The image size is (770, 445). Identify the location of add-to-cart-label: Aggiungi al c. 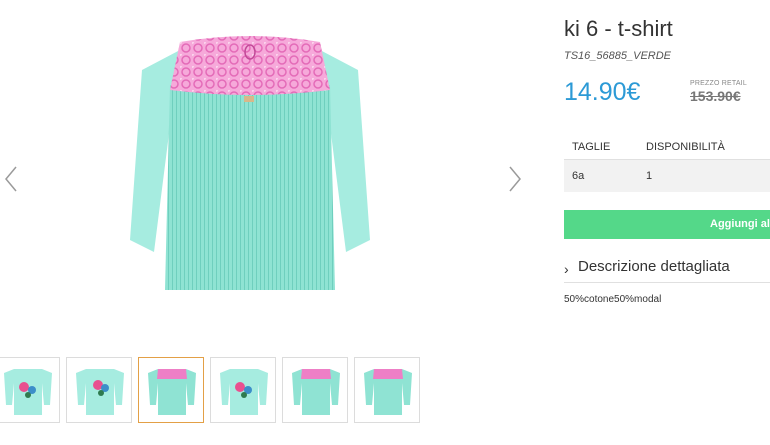
(740, 224).